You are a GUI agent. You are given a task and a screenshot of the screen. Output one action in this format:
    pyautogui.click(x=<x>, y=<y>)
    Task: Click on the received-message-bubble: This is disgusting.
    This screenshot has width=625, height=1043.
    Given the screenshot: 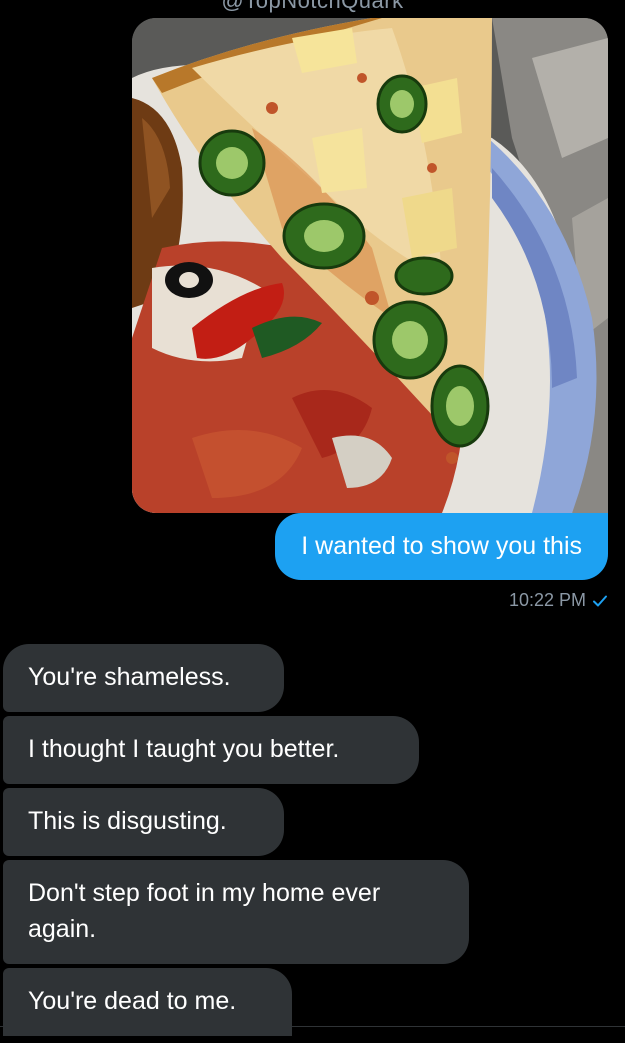 What is the action you would take?
    pyautogui.click(x=143, y=822)
    